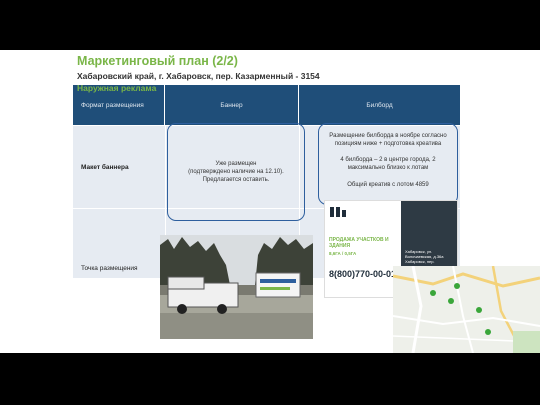 The image size is (540, 405). Describe the element at coordinates (359, 243) in the screenshot. I see `billboard-headline: ПРОДАЖА УЧАСТКОВ И ЗДАНИЯ` at that location.